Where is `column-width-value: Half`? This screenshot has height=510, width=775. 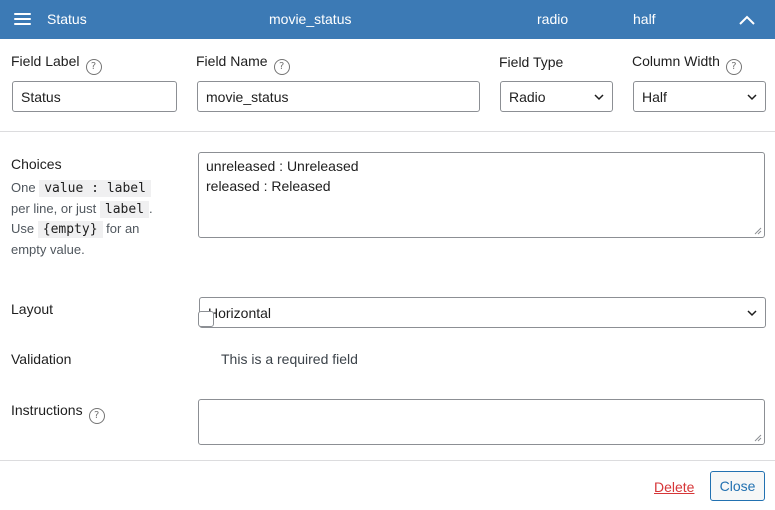
column-width-value: Half is located at coordinates (654, 97).